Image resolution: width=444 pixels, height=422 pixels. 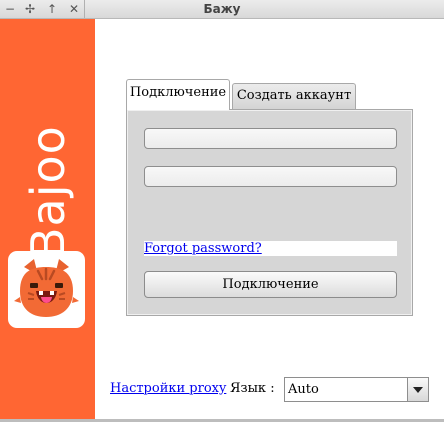 What do you see at coordinates (270, 176) in the screenshot?
I see `password-field` at bounding box center [270, 176].